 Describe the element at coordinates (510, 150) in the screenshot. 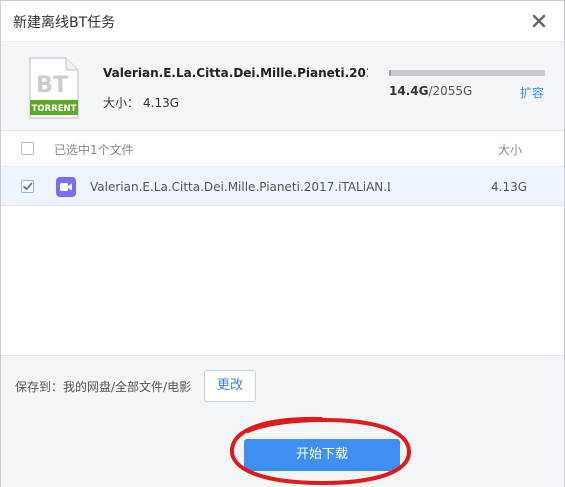

I see `size-column-header: 大小` at that location.